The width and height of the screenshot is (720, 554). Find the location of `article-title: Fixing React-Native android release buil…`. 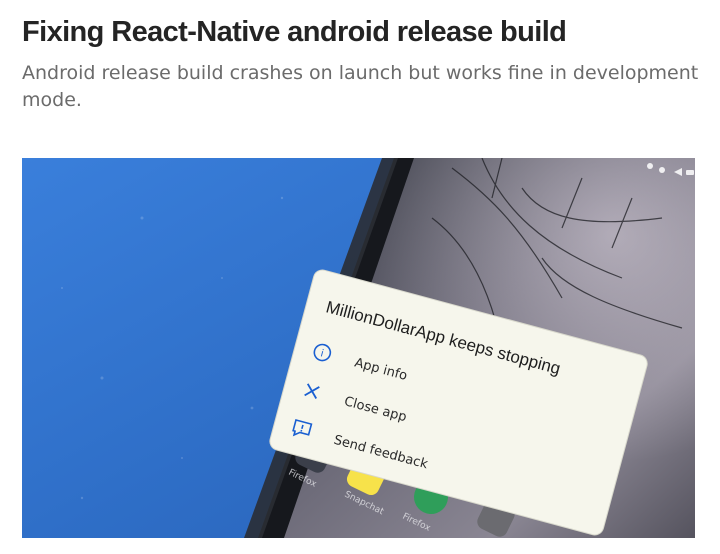

article-title: Fixing React-Native android release buil… is located at coordinates (294, 32).